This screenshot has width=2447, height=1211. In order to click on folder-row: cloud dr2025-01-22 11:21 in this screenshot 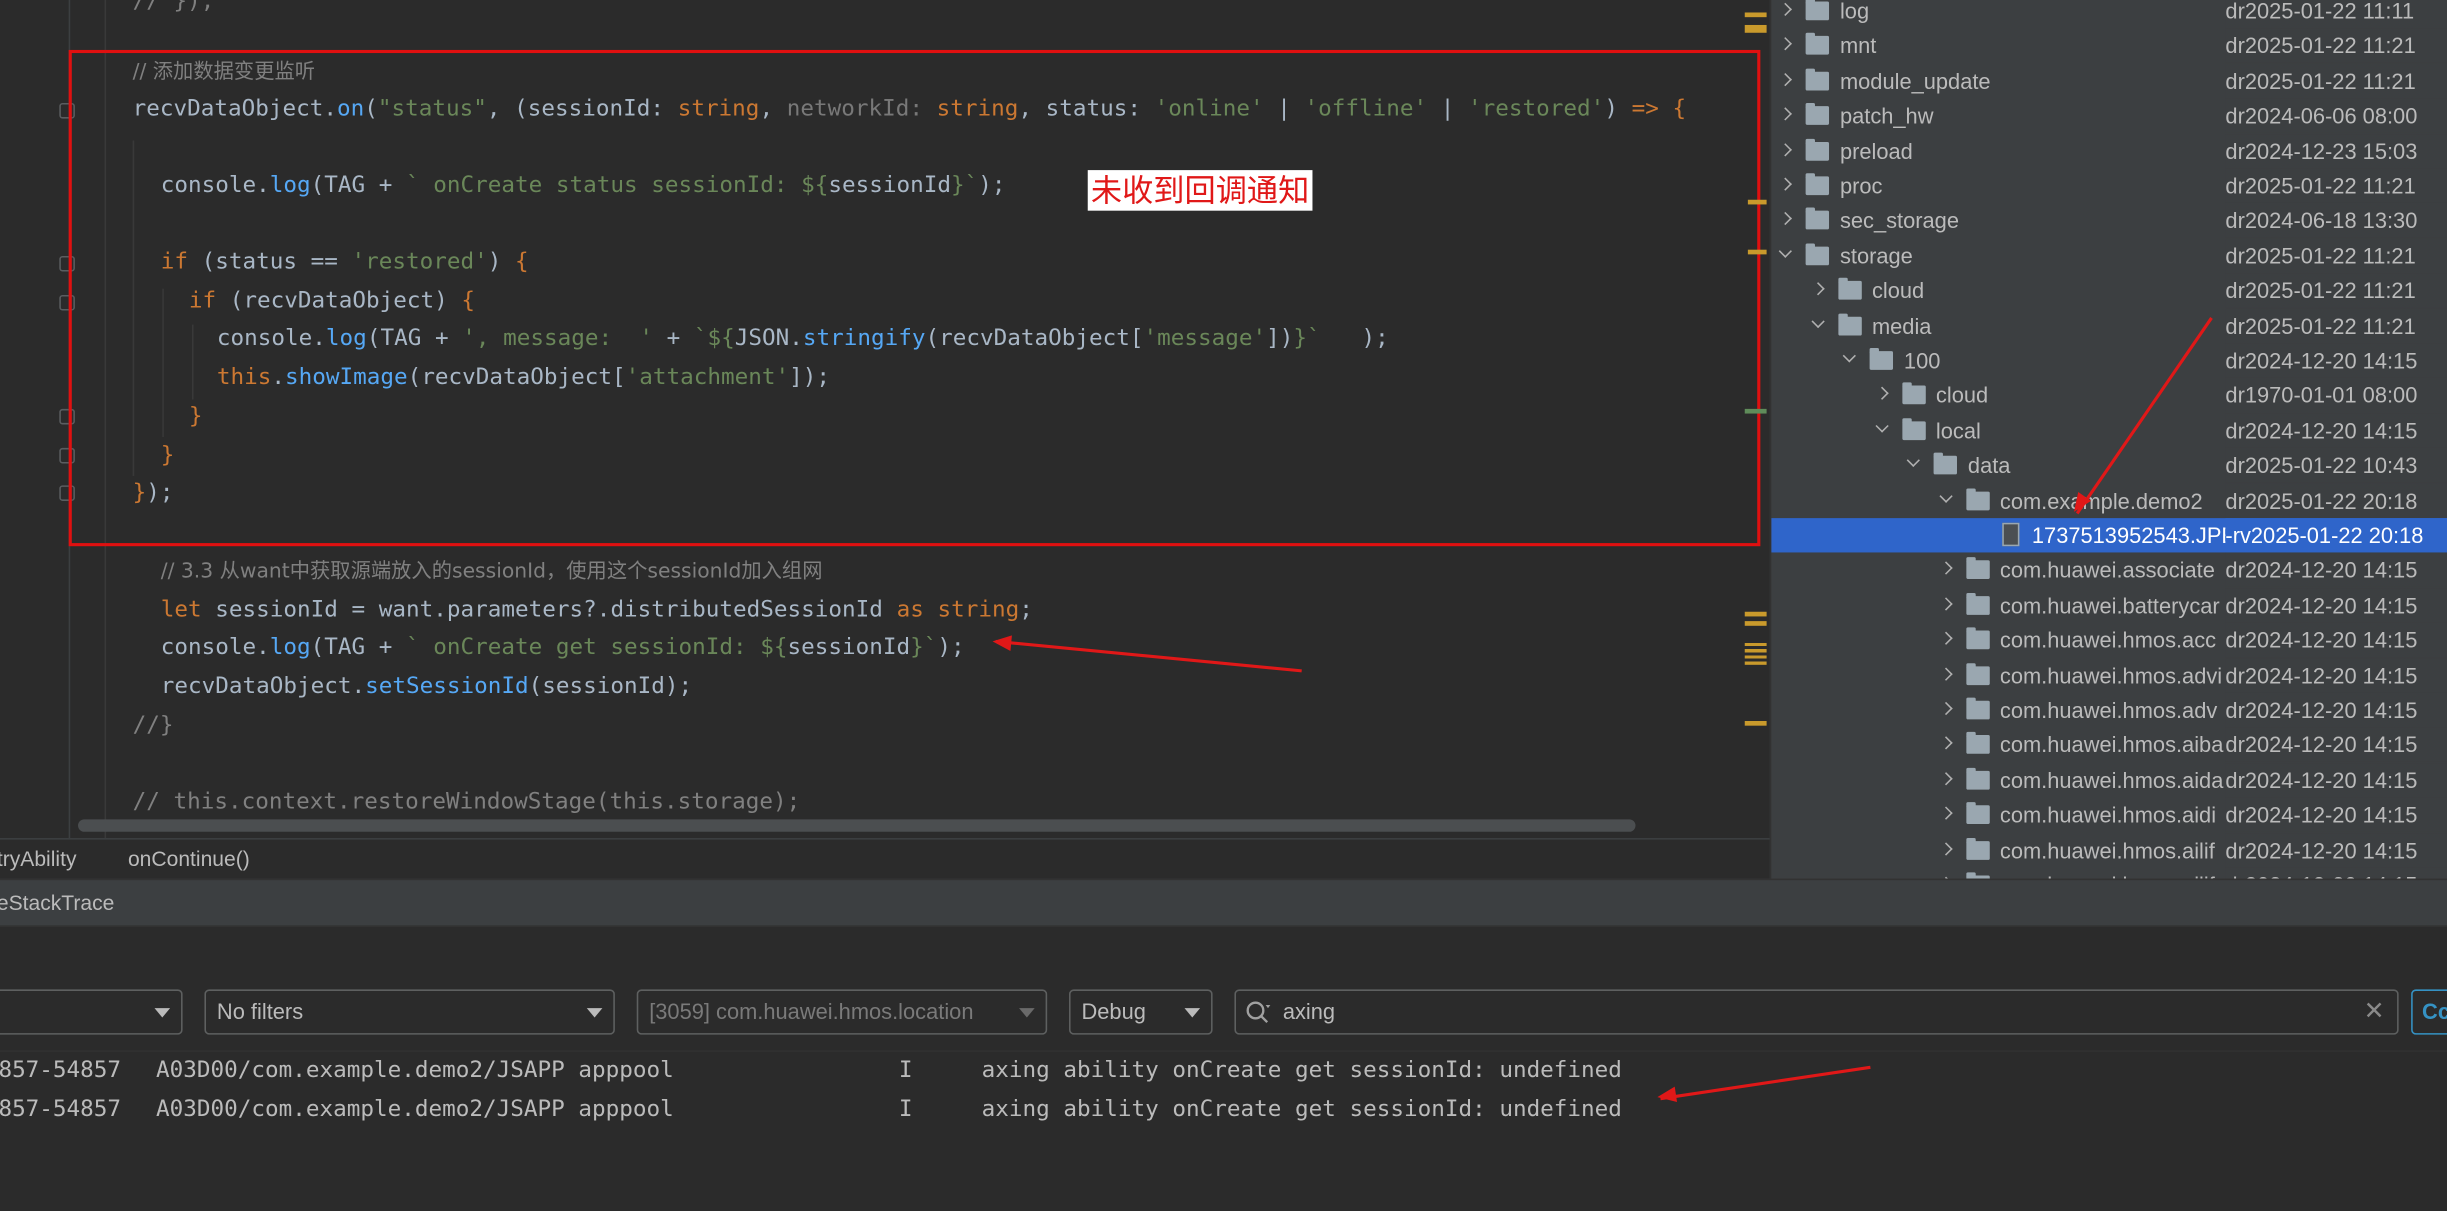, I will do `click(2109, 290)`.